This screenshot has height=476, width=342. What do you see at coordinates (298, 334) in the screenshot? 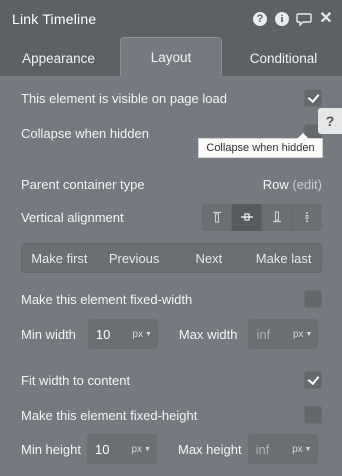
I see `max-width-unit: px` at bounding box center [298, 334].